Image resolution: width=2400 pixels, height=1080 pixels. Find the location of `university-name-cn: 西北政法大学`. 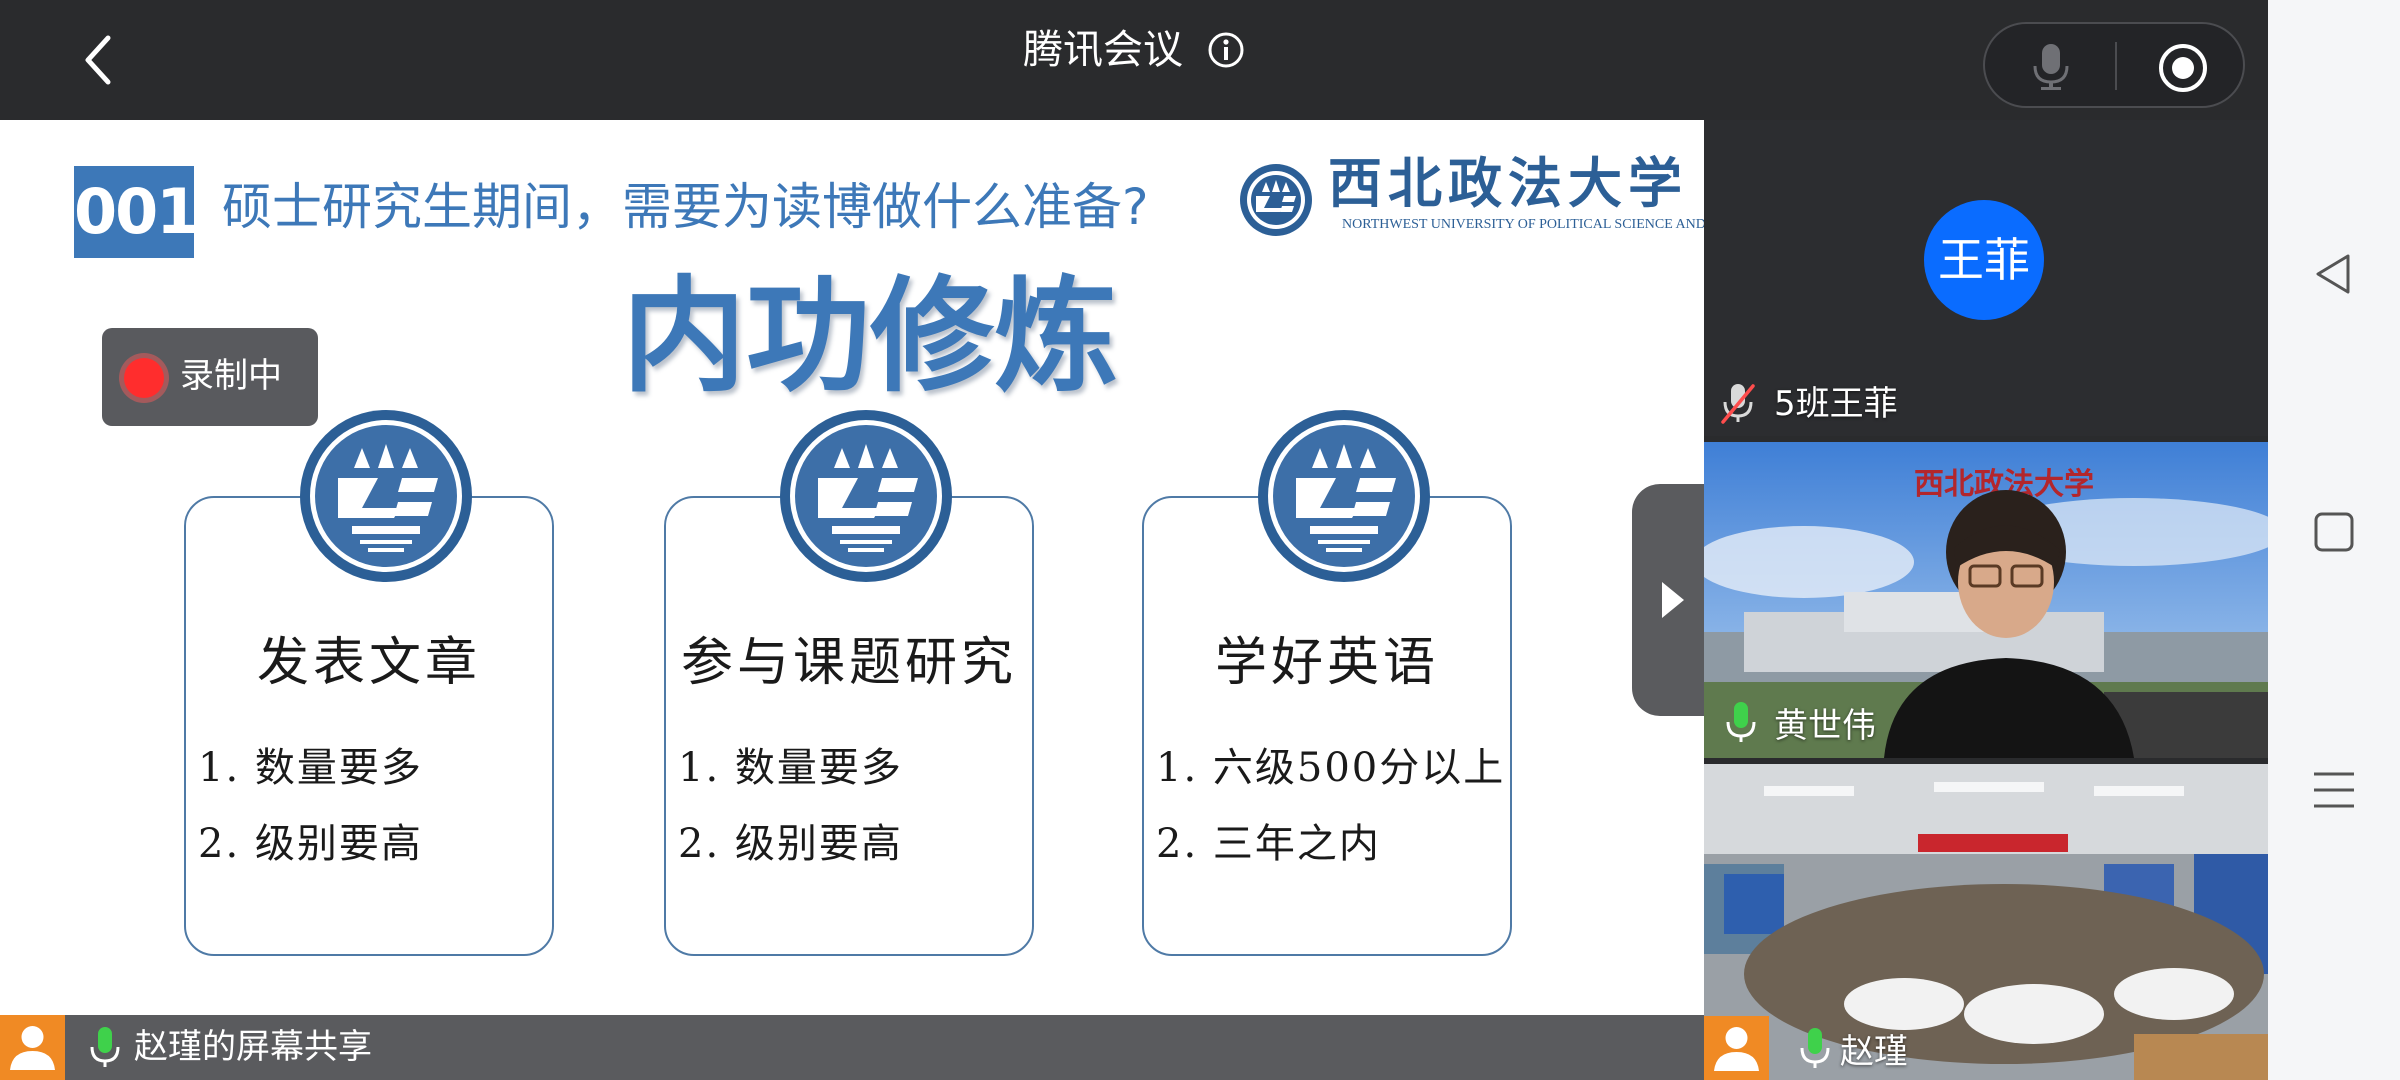

university-name-cn: 西北政法大学 is located at coordinates (1508, 183).